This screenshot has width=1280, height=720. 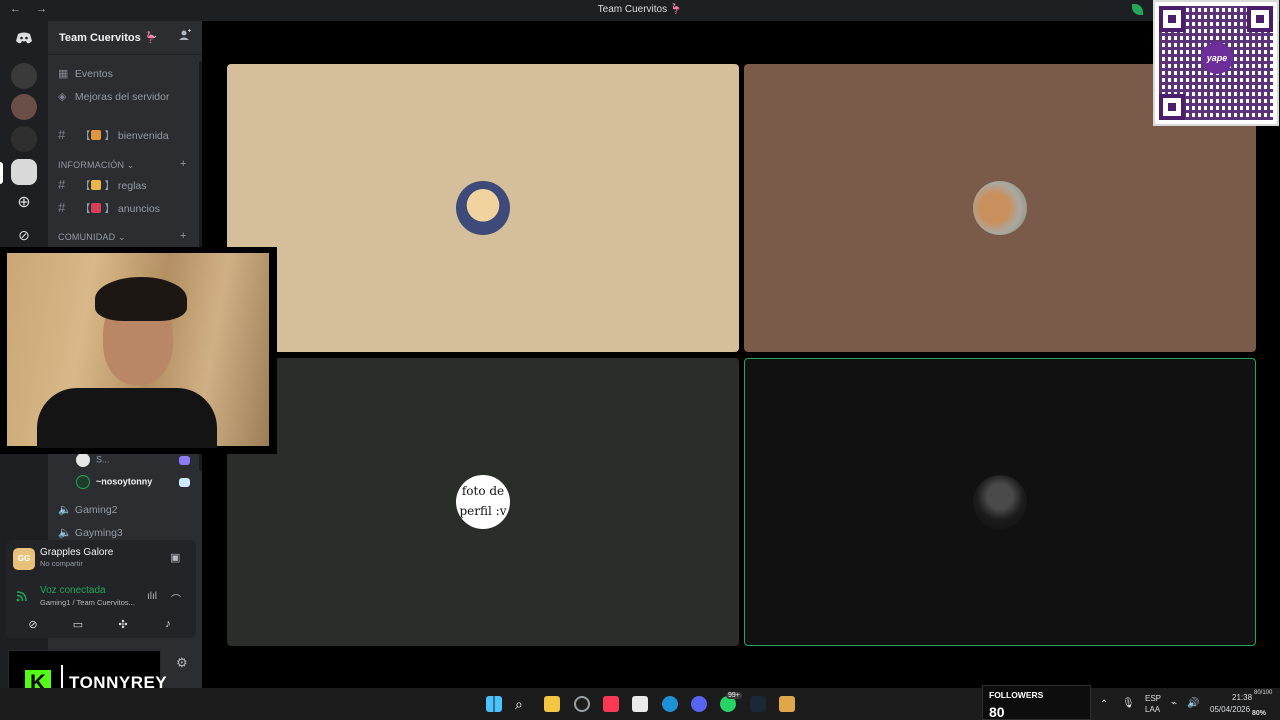 What do you see at coordinates (1230, 709) in the screenshot?
I see `clock-date: 05/04/2026` at bounding box center [1230, 709].